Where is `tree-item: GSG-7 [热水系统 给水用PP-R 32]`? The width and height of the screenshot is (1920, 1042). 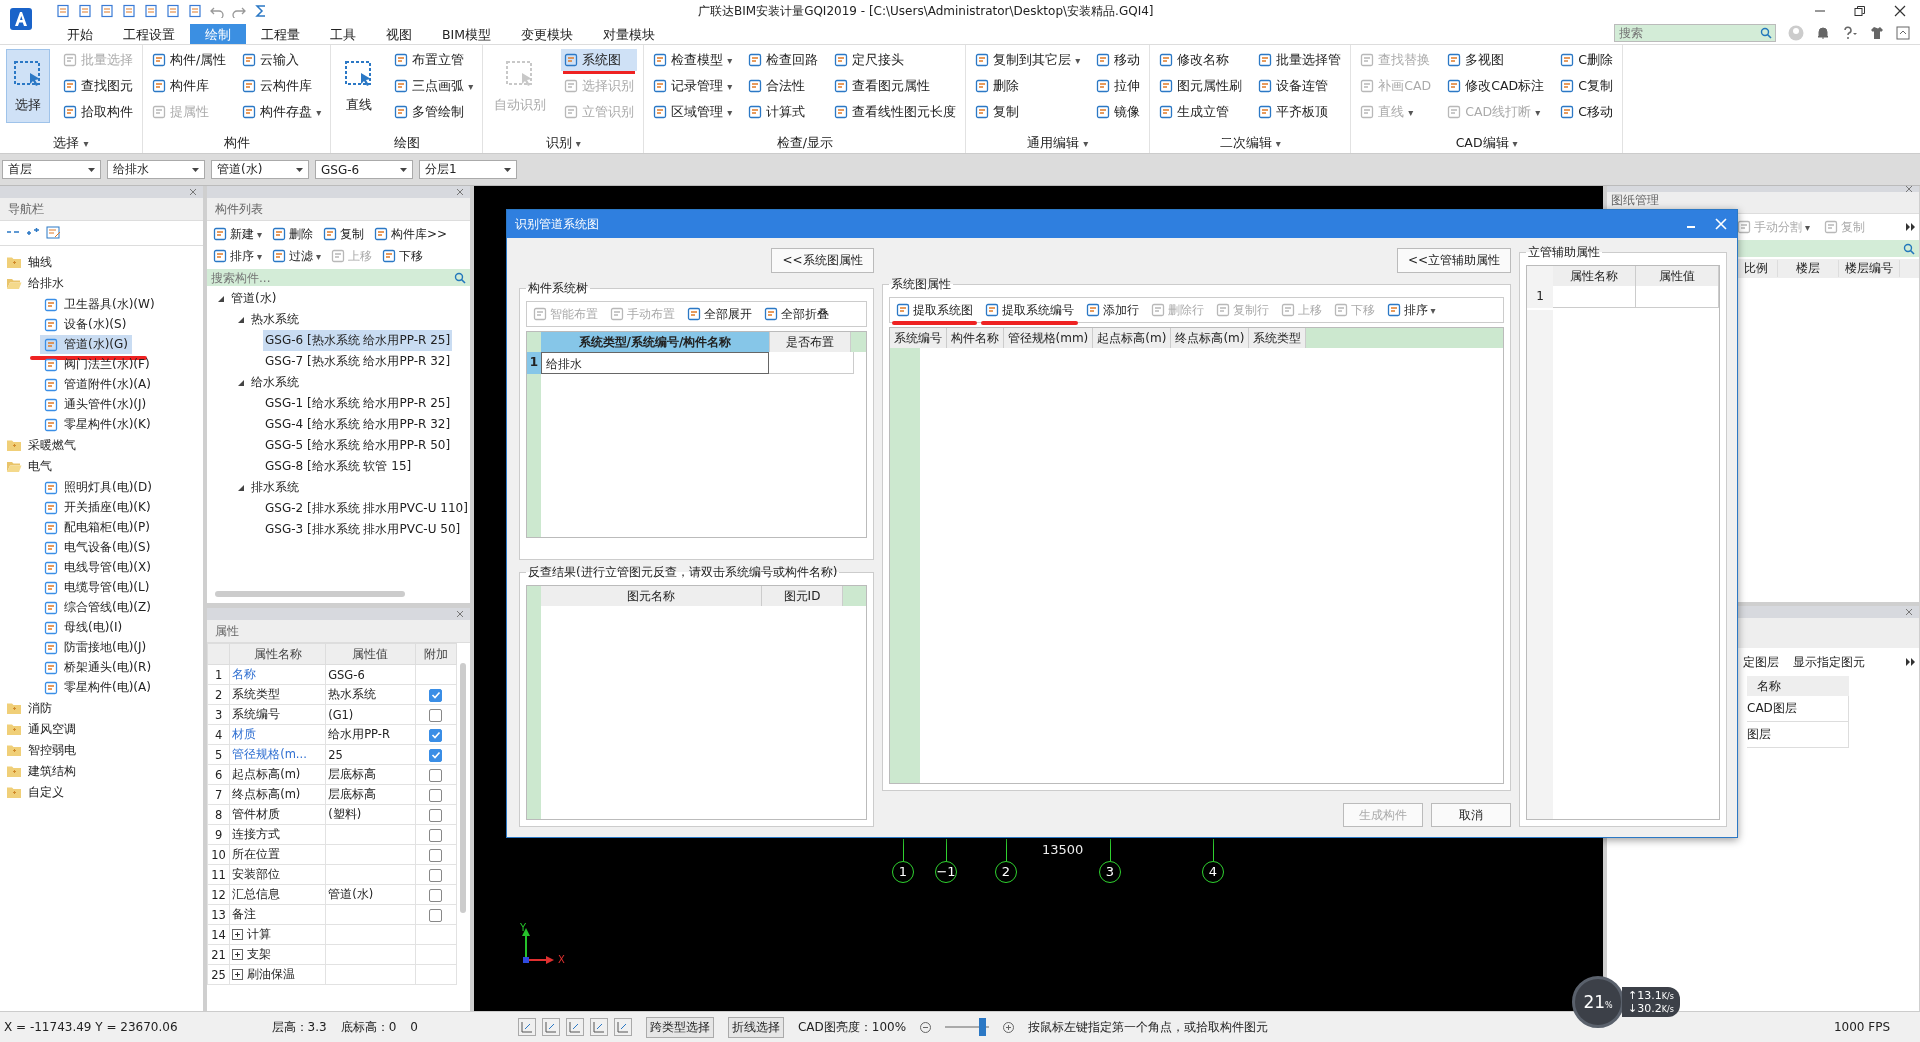 tree-item: GSG-7 [热水系统 给水用PP-R 32] is located at coordinates (358, 361).